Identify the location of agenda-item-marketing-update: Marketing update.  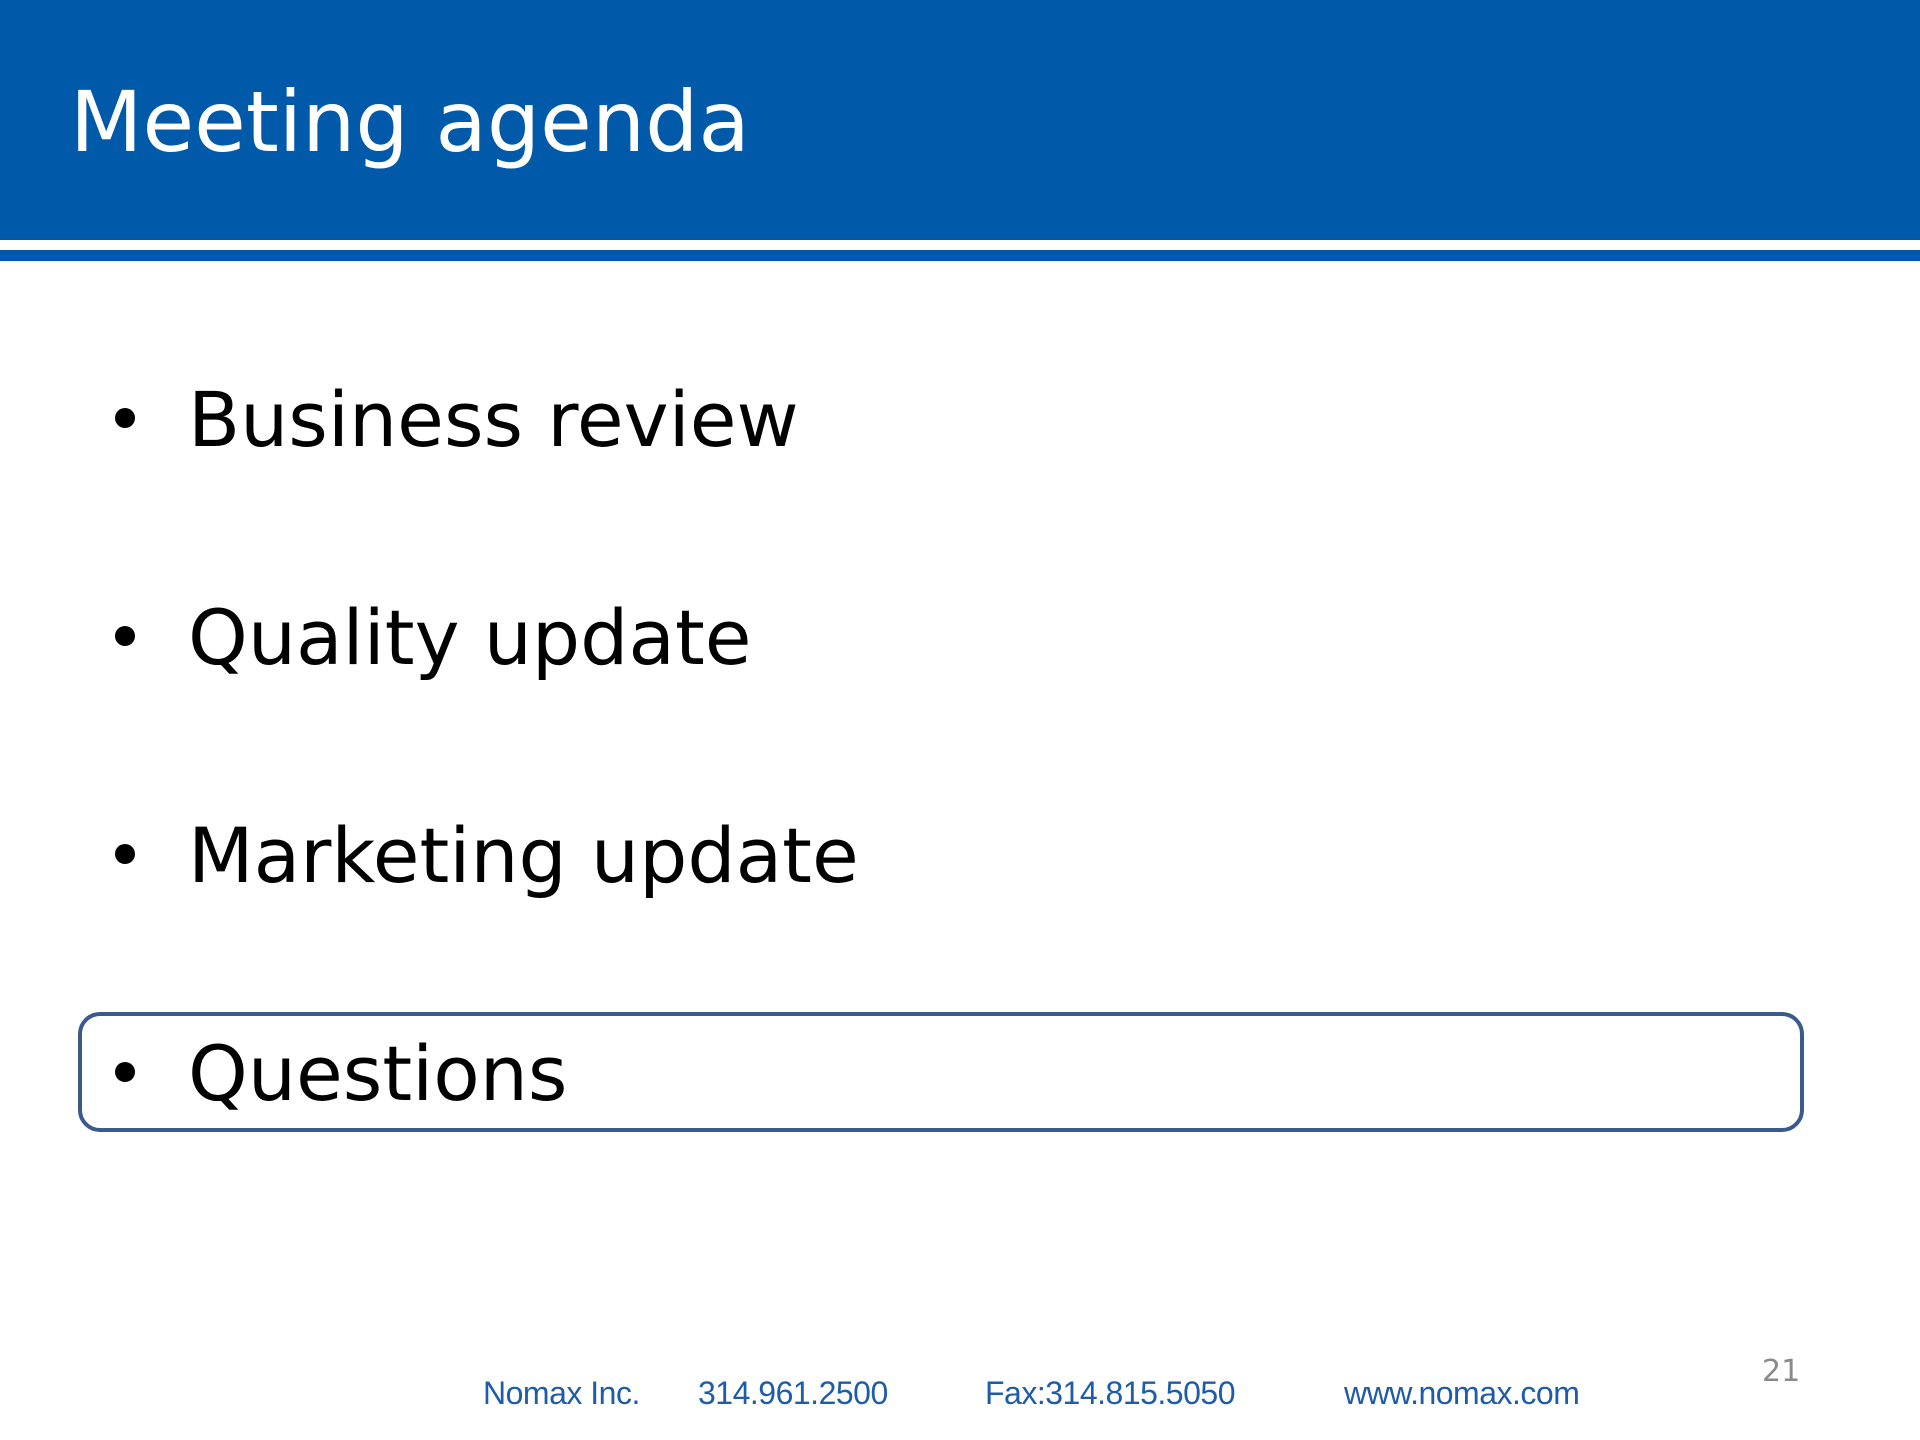
(960, 856).